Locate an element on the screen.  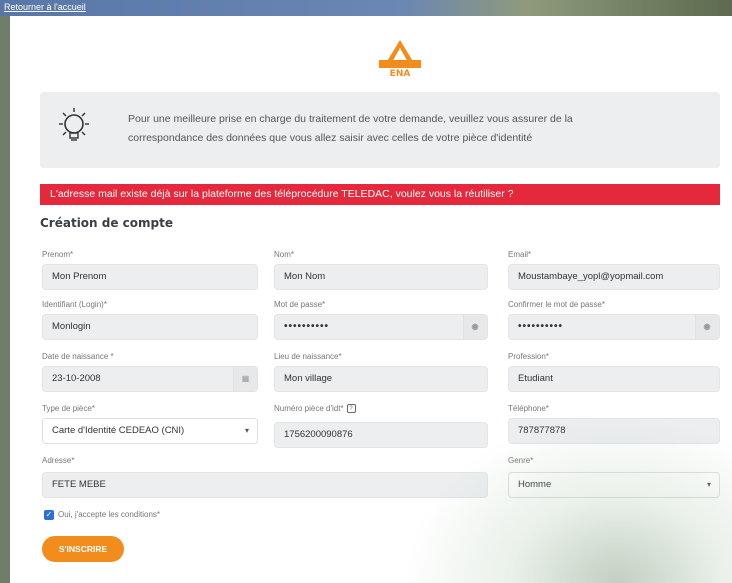
mot-de-passe-label: Mot de passe* is located at coordinates (300, 304).